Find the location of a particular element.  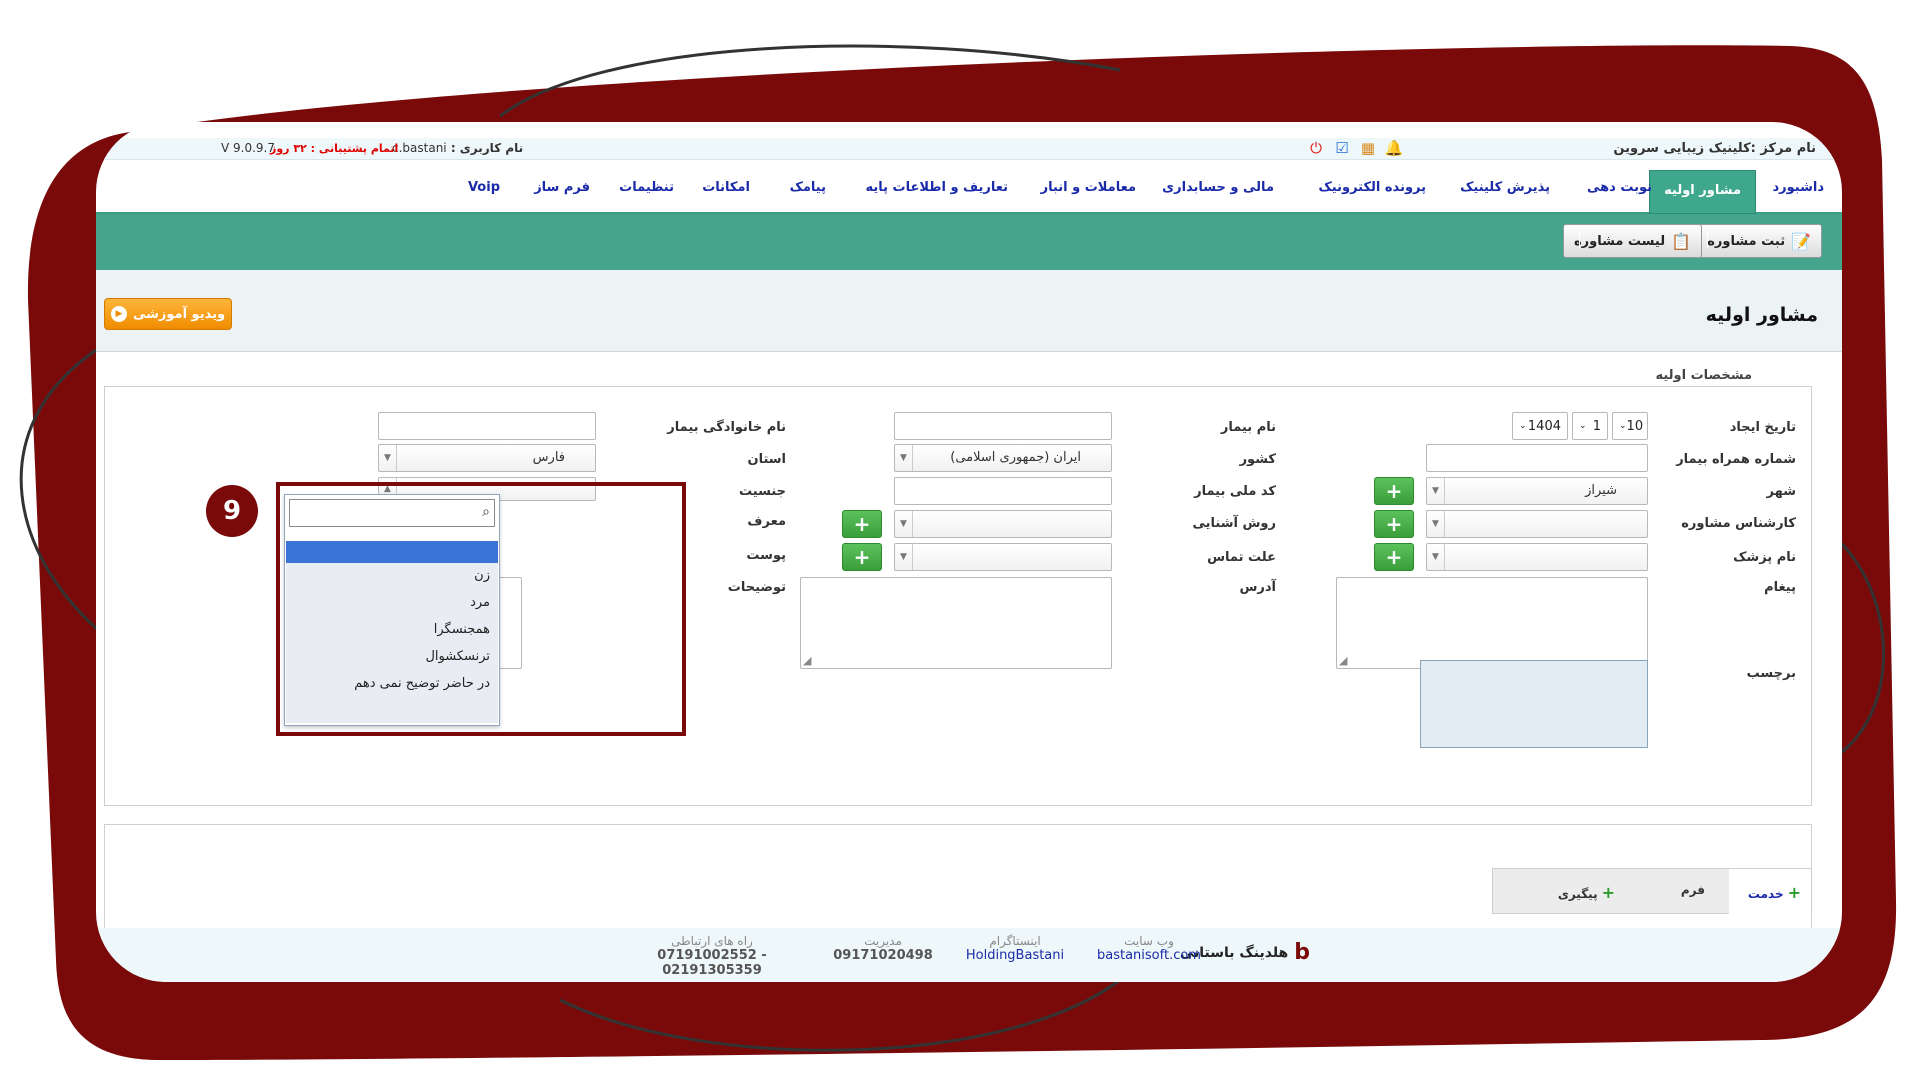

patient-name-input is located at coordinates (1003, 426).